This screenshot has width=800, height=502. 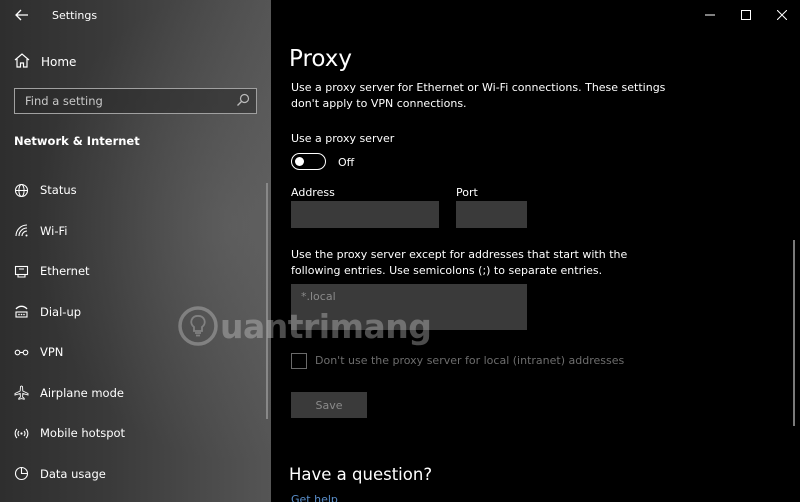 I want to click on port-input, so click(x=491, y=214).